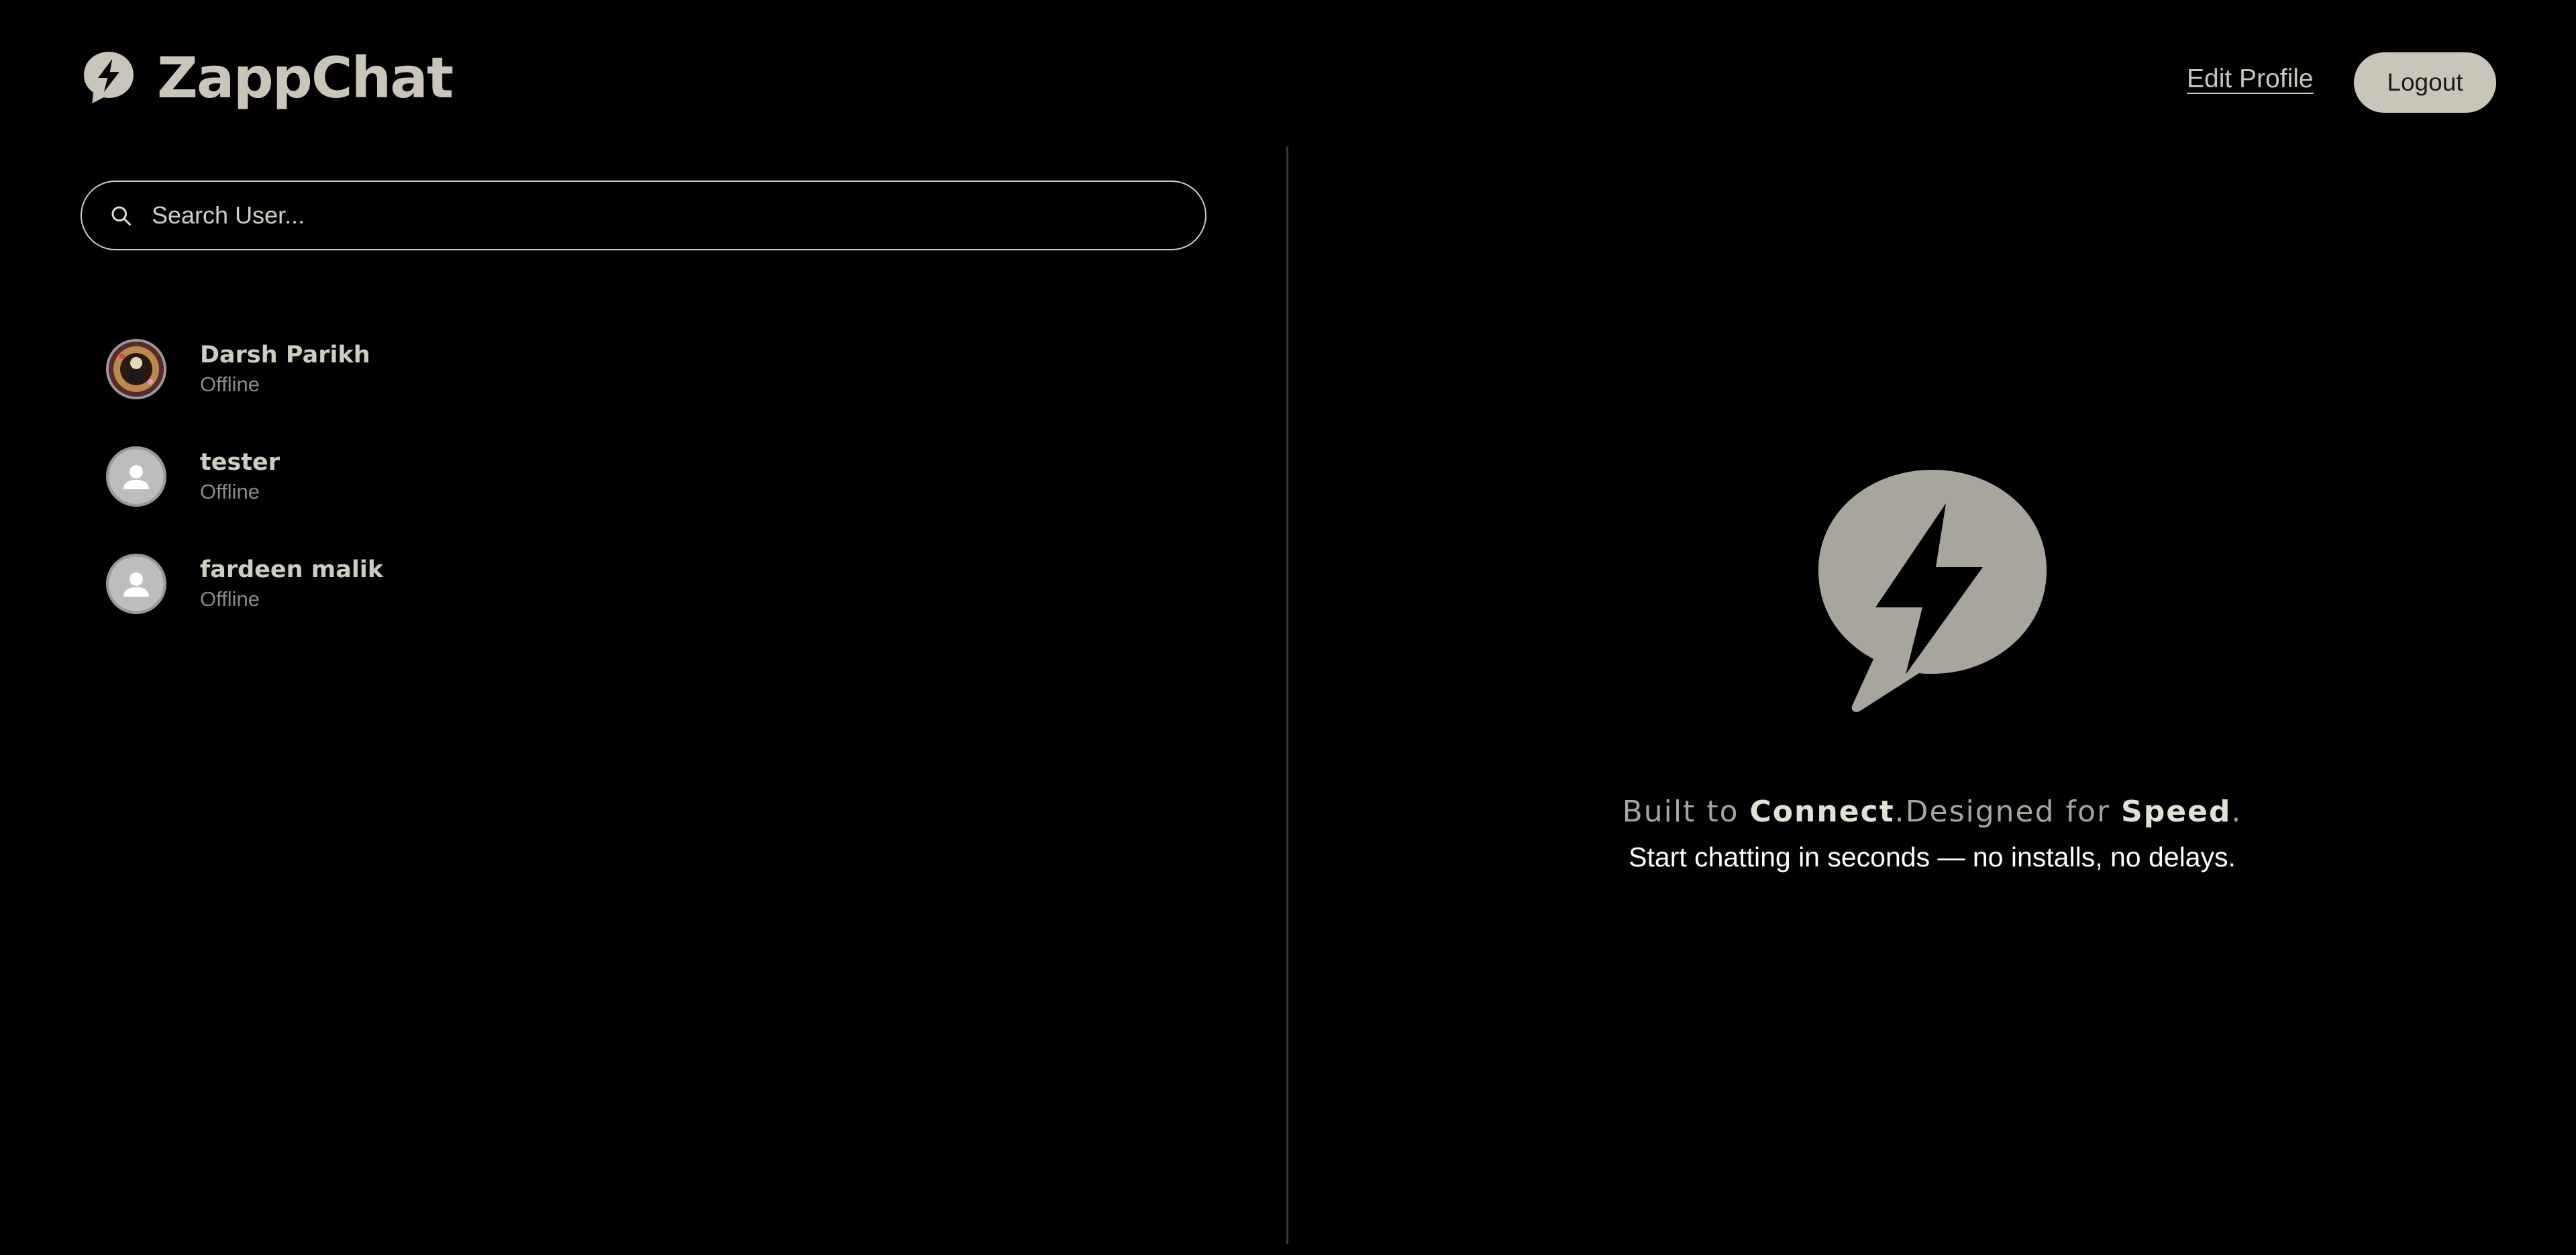  I want to click on user-list-item: fardeen malik Offline, so click(643, 584).